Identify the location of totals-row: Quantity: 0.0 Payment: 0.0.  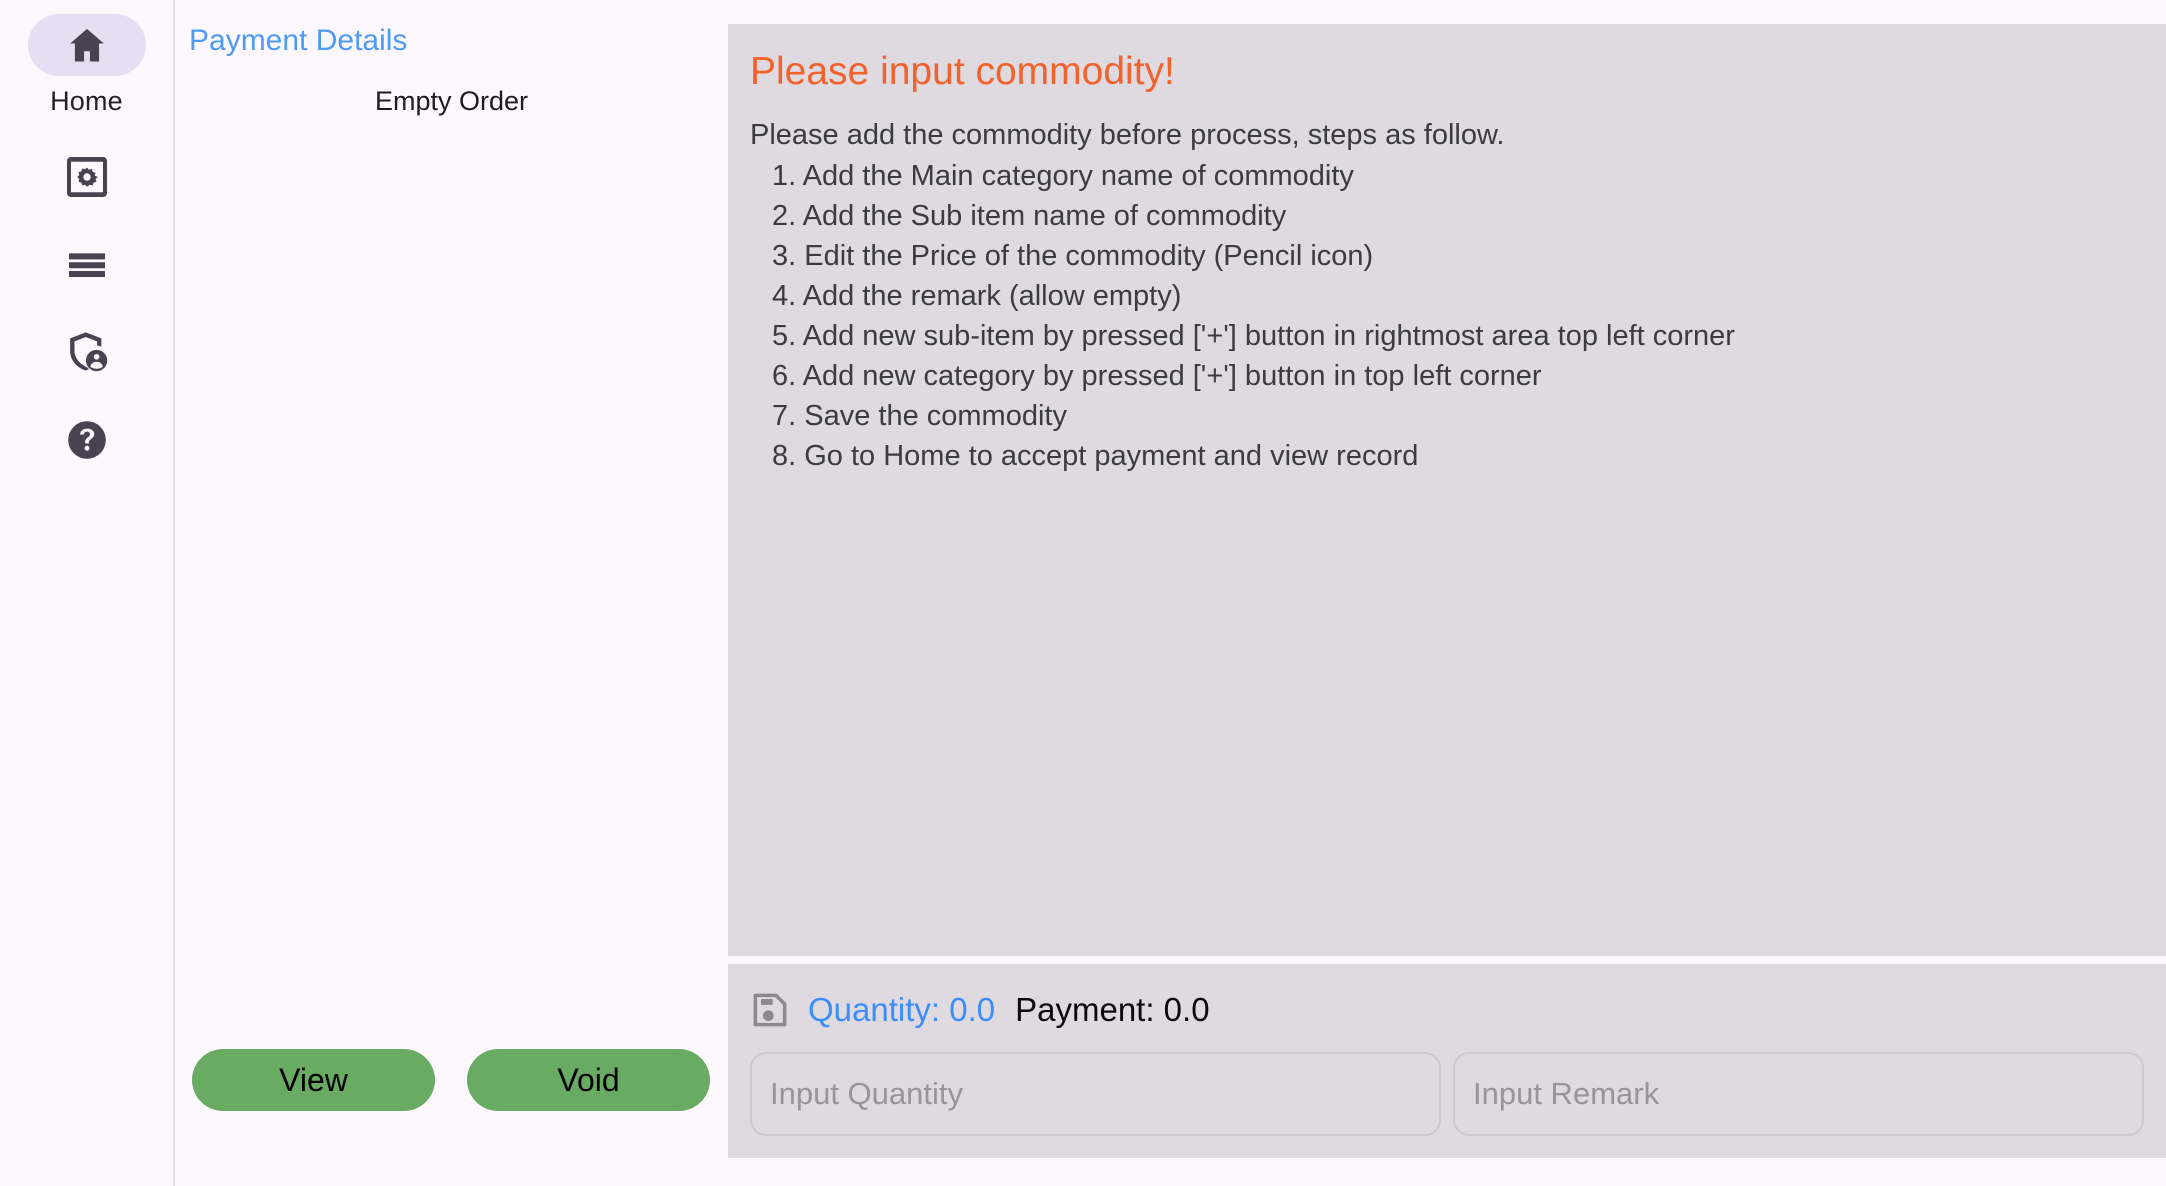
(1447, 1010).